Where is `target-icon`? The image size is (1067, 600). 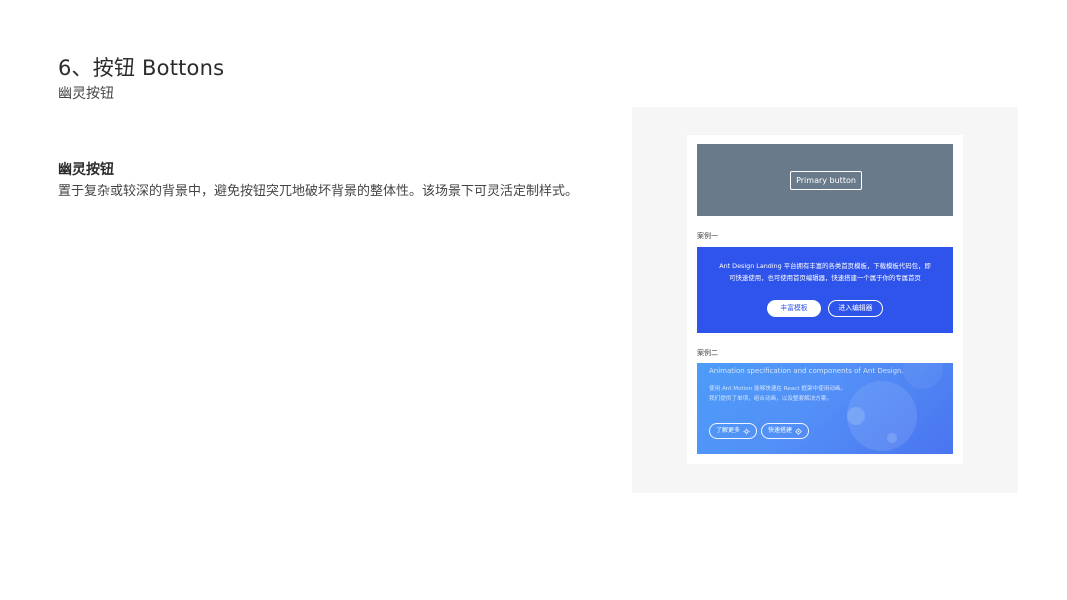 target-icon is located at coordinates (798, 431).